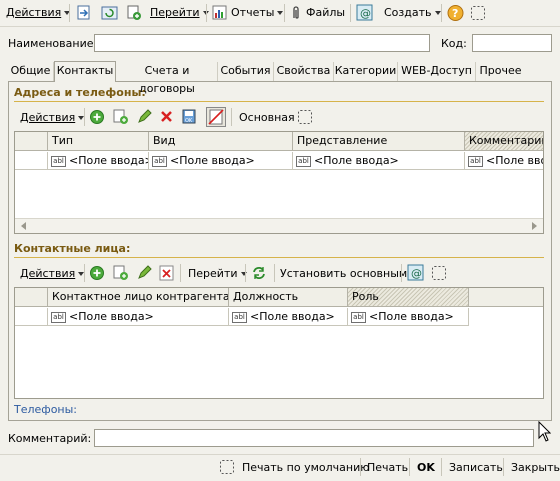  What do you see at coordinates (306, 467) in the screenshot?
I see `print-default-button: Печать по умолчанию` at bounding box center [306, 467].